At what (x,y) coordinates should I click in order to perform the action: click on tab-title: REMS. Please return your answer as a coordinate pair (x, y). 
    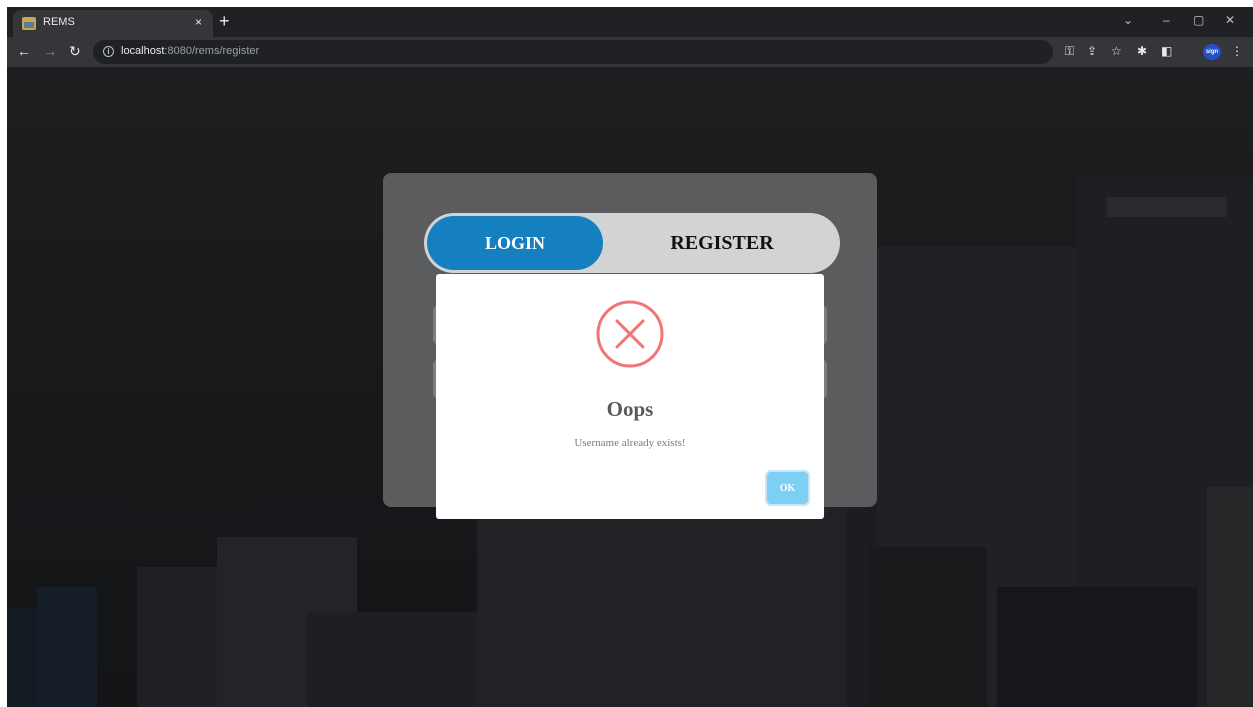
    Looking at the image, I should click on (59, 22).